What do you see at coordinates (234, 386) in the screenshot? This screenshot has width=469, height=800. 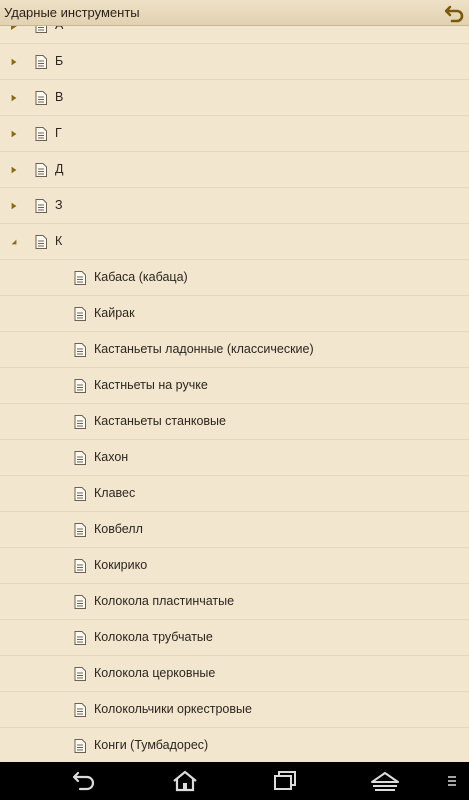 I see `list-item: Кастньеты на ручке` at bounding box center [234, 386].